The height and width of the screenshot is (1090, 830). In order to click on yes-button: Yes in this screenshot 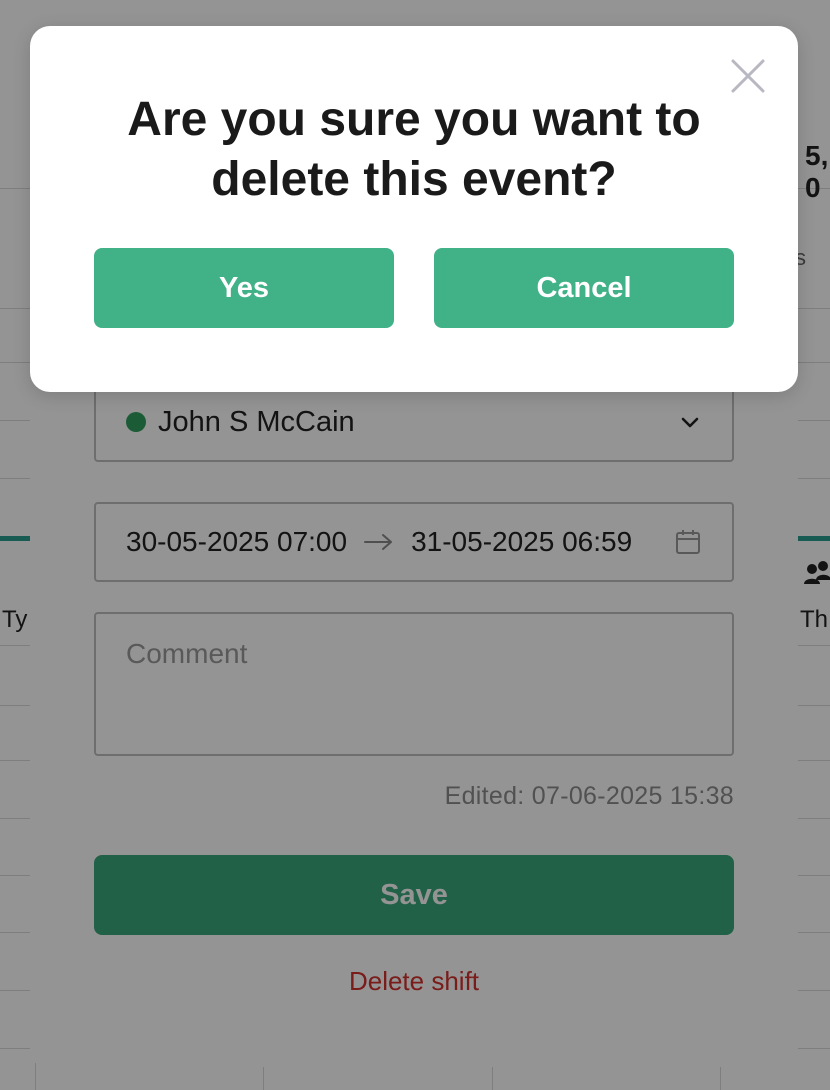, I will do `click(244, 288)`.